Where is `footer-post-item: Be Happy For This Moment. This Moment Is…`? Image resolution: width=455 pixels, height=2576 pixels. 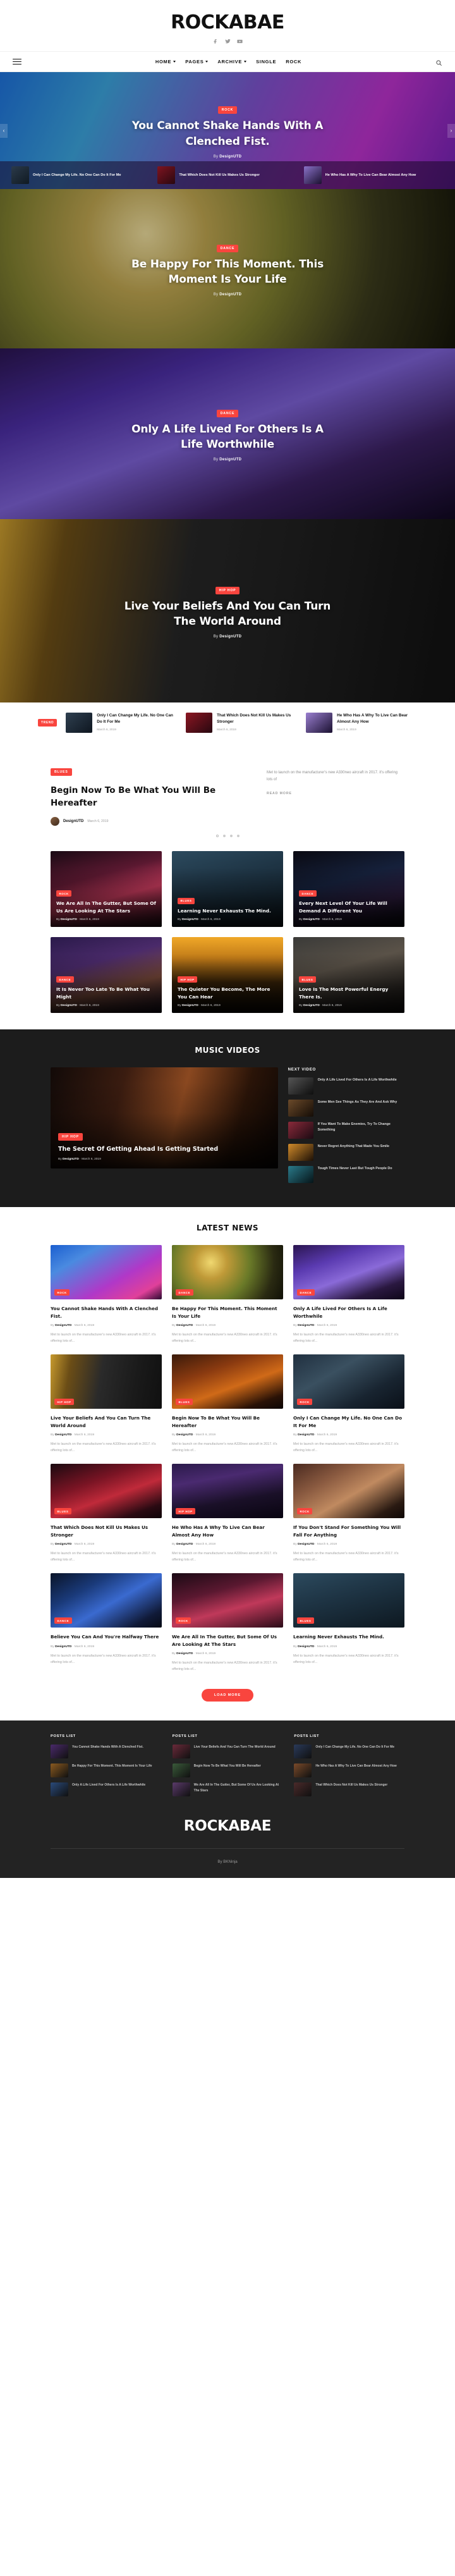 footer-post-item: Be Happy For This Moment. This Moment Is… is located at coordinates (106, 1770).